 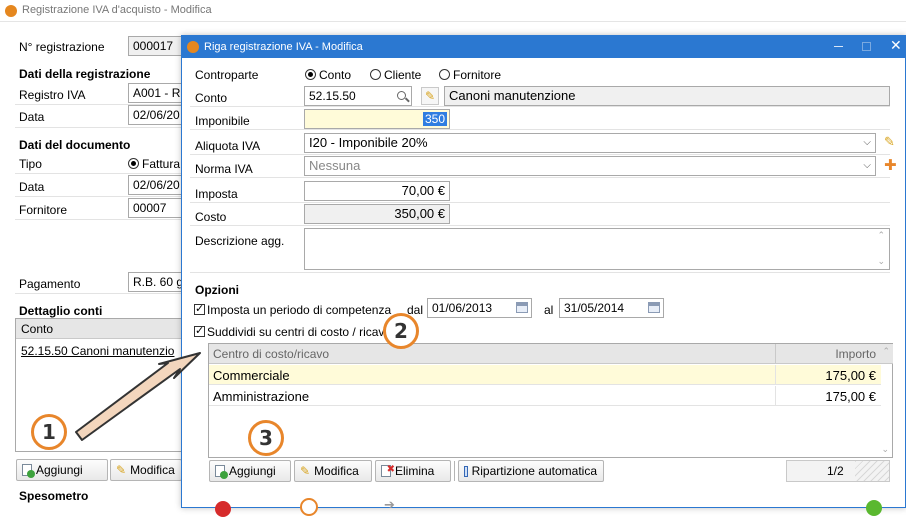 What do you see at coordinates (138, 396) in the screenshot?
I see `callout-arrow` at bounding box center [138, 396].